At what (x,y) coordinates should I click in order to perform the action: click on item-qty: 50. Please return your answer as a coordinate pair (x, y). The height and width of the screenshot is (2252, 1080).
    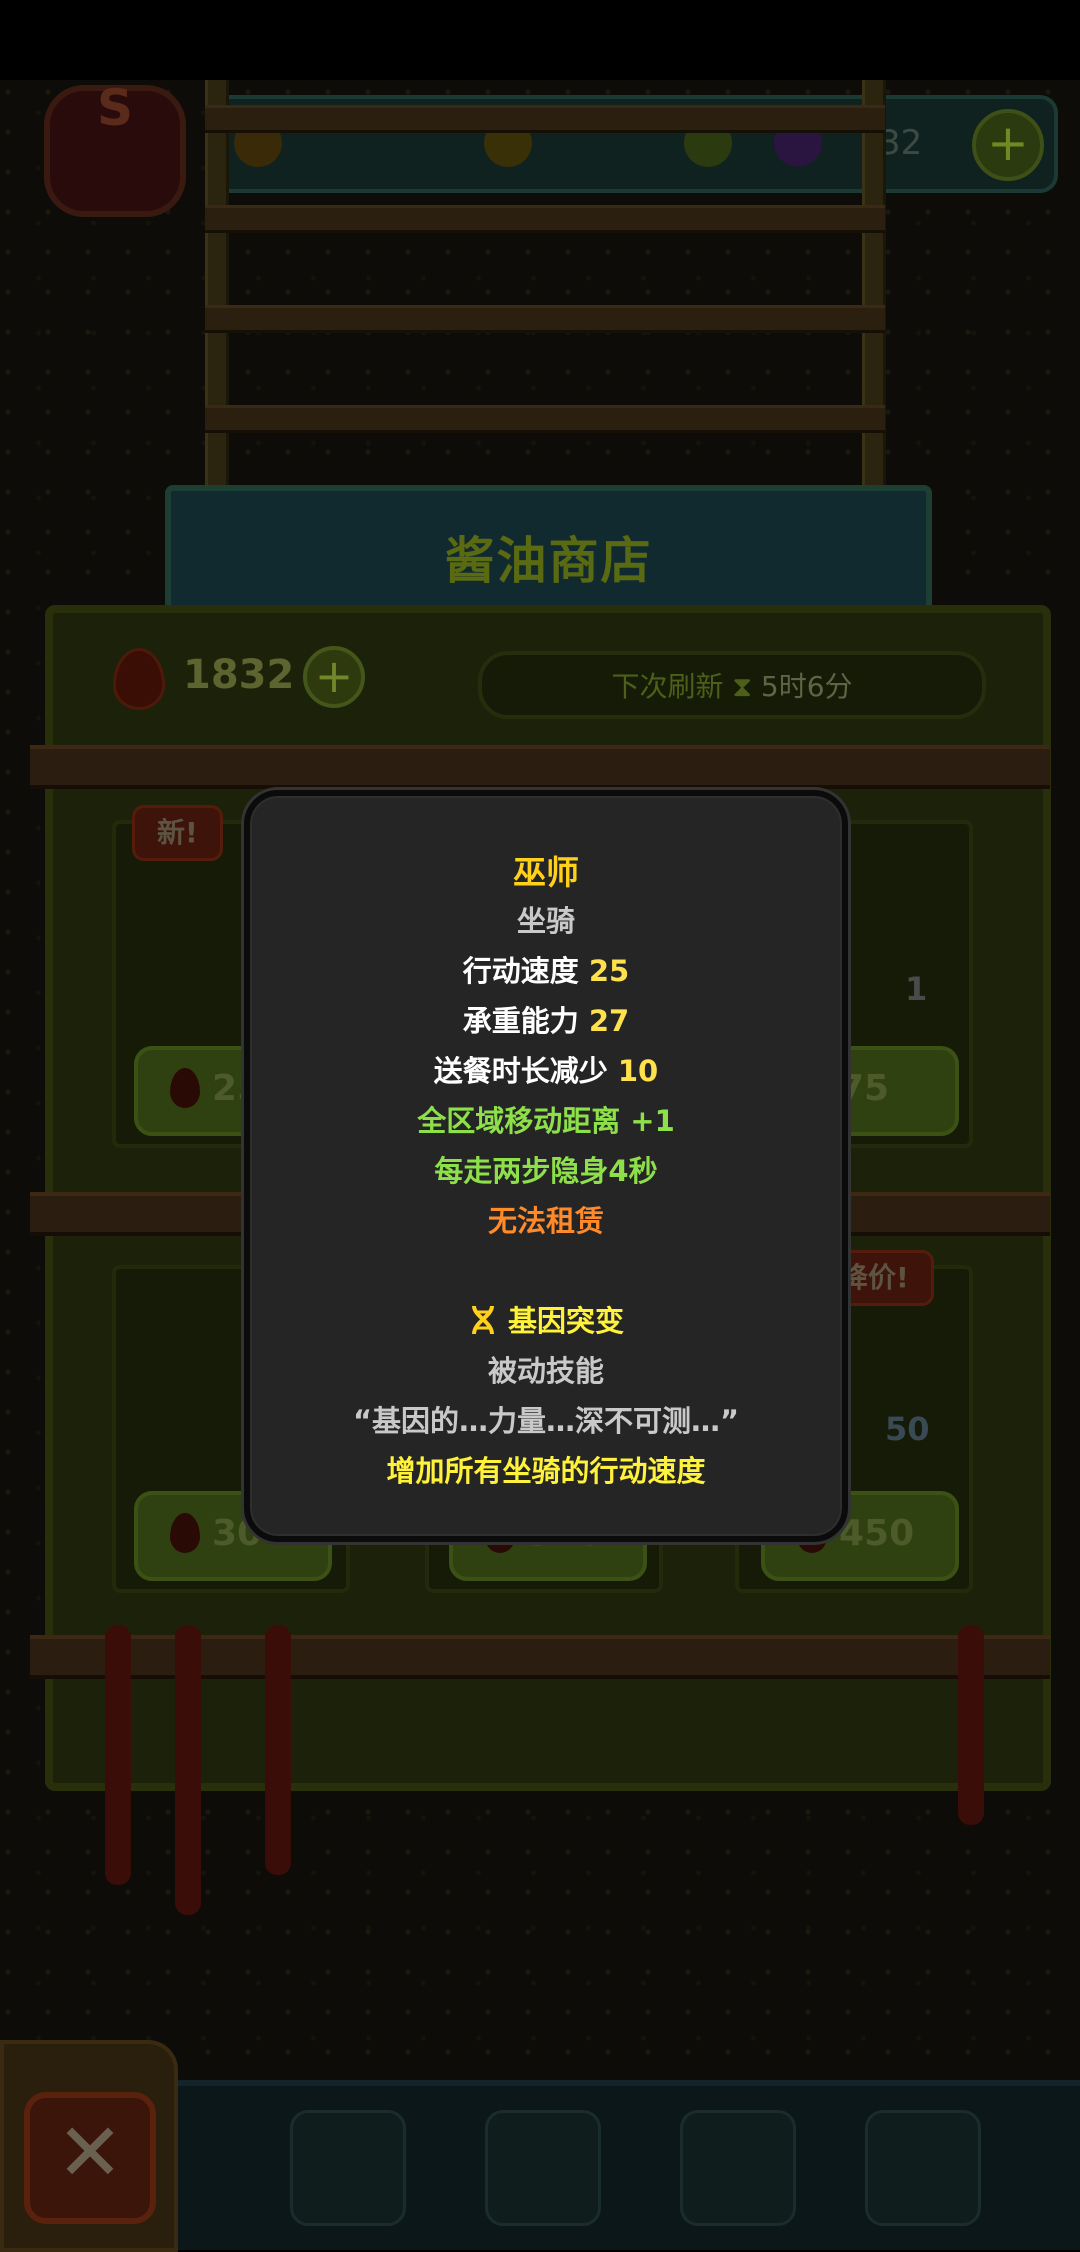
    Looking at the image, I should click on (907, 1429).